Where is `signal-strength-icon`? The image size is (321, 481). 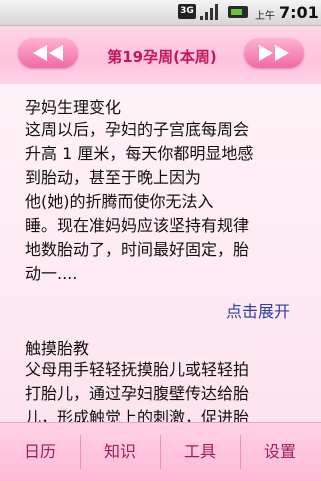
signal-strength-icon is located at coordinates (210, 12).